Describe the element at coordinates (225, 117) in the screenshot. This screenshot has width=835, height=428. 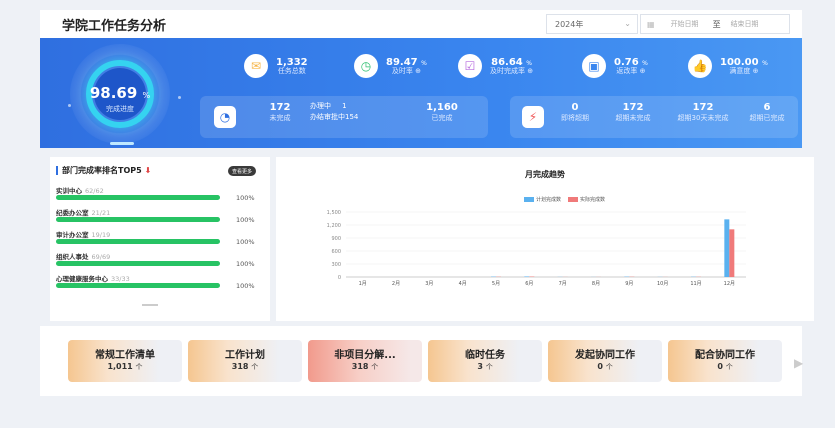
I see `clock-icon: ◔` at that location.